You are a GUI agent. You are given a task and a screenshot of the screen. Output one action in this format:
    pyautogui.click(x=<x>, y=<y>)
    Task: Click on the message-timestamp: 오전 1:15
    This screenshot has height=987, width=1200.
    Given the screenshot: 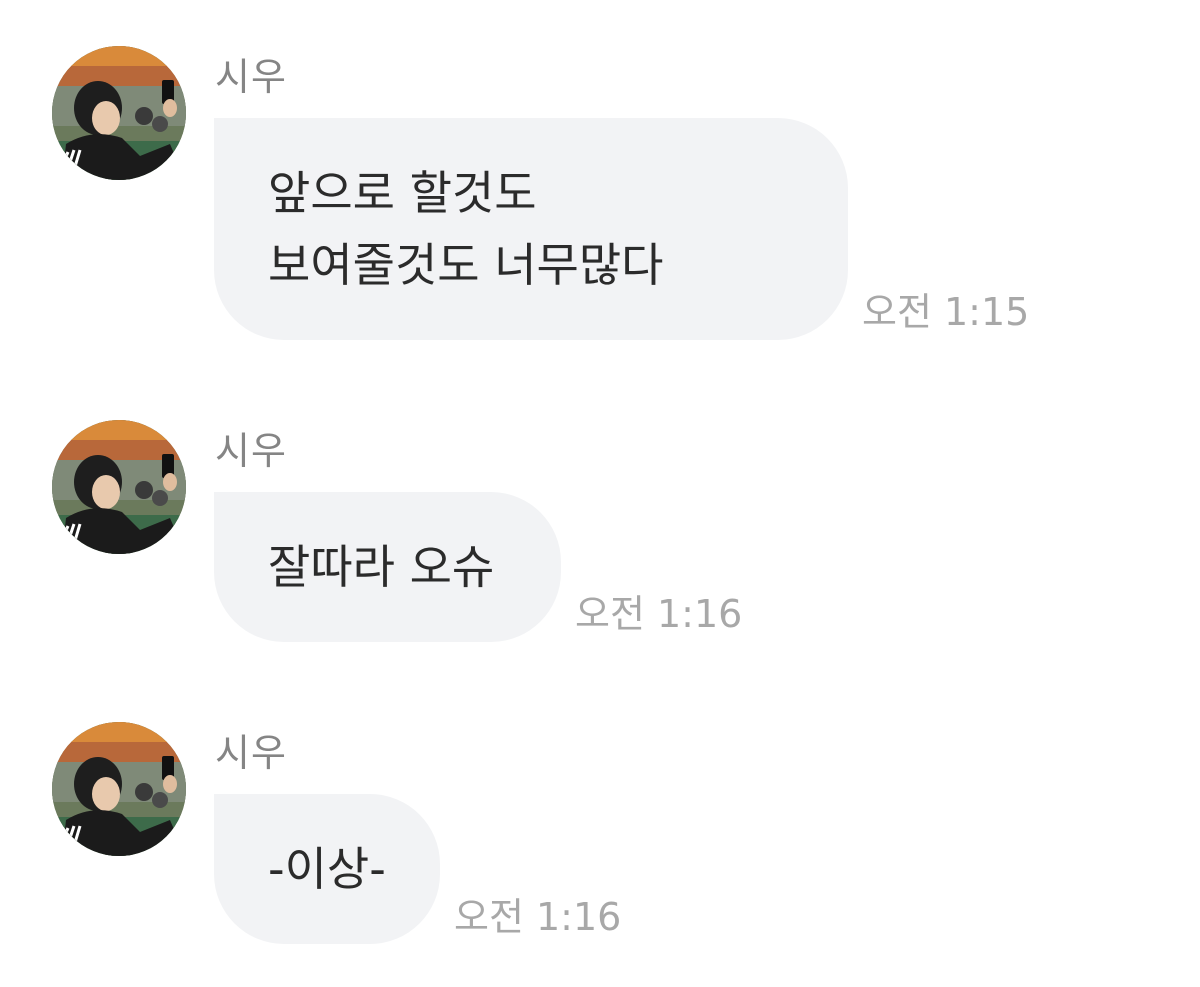 What is the action you would take?
    pyautogui.click(x=946, y=312)
    